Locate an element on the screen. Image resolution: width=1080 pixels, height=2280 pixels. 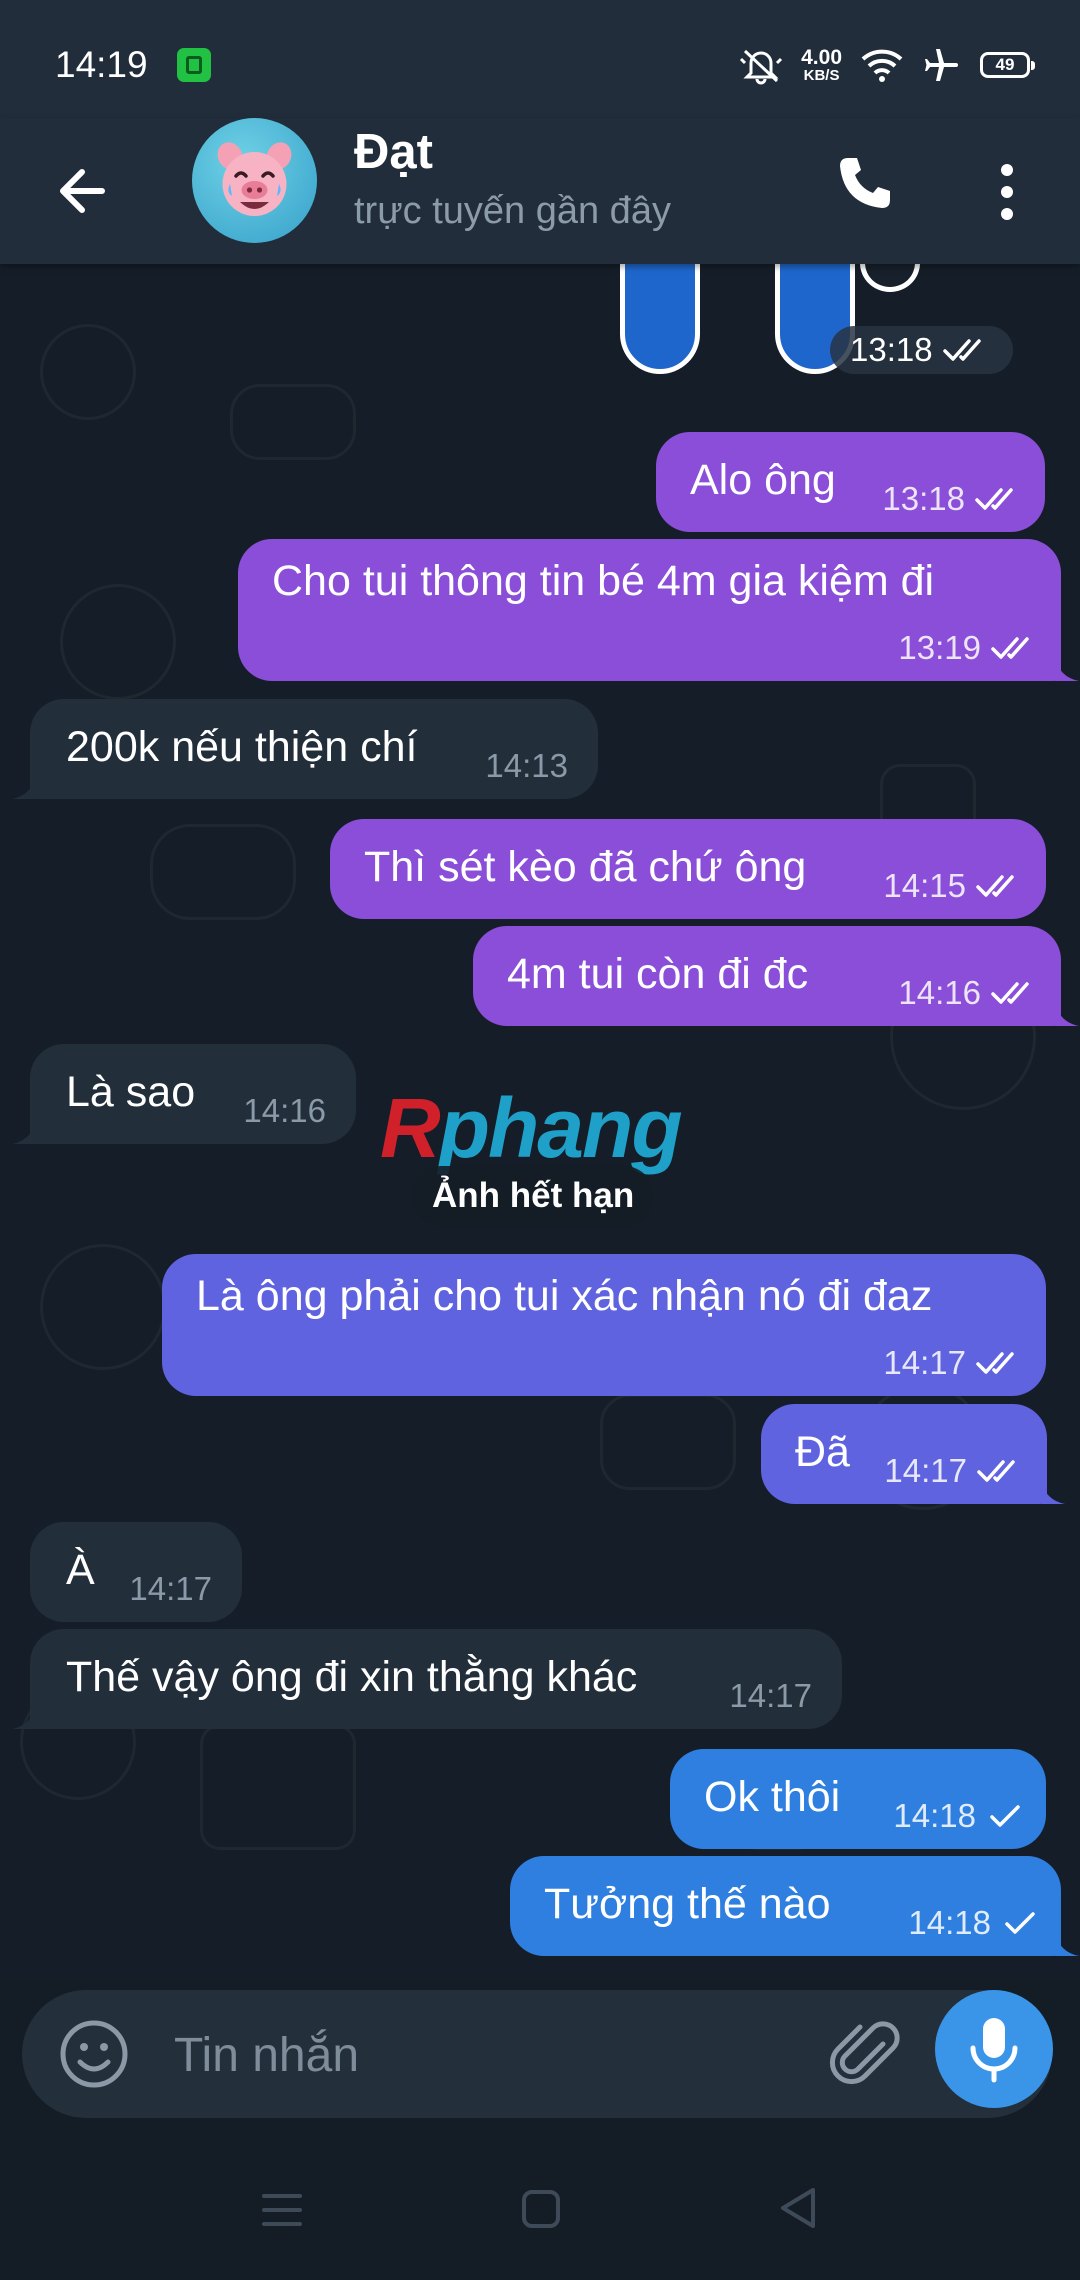
watermark-first-letter: R is located at coordinates (410, 1128).